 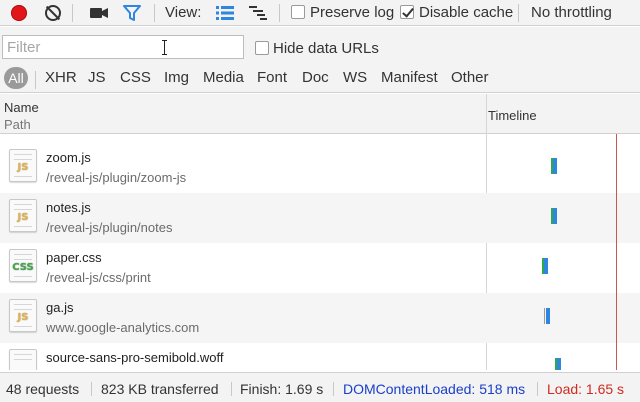 I want to click on type-filter-media: Media, so click(x=223, y=77).